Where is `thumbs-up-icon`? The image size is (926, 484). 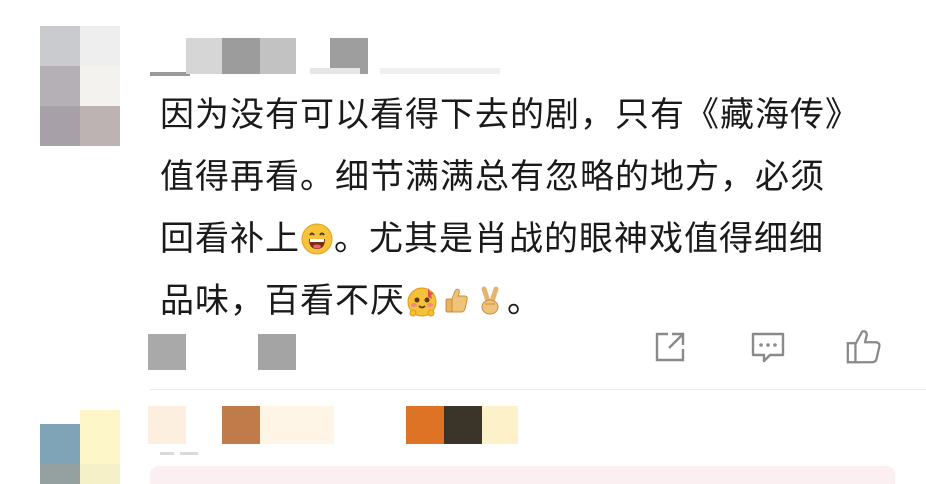 thumbs-up-icon is located at coordinates (864, 347).